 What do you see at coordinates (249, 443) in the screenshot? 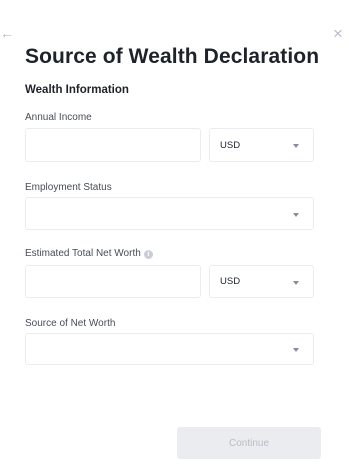
I see `continue-button: Continue` at bounding box center [249, 443].